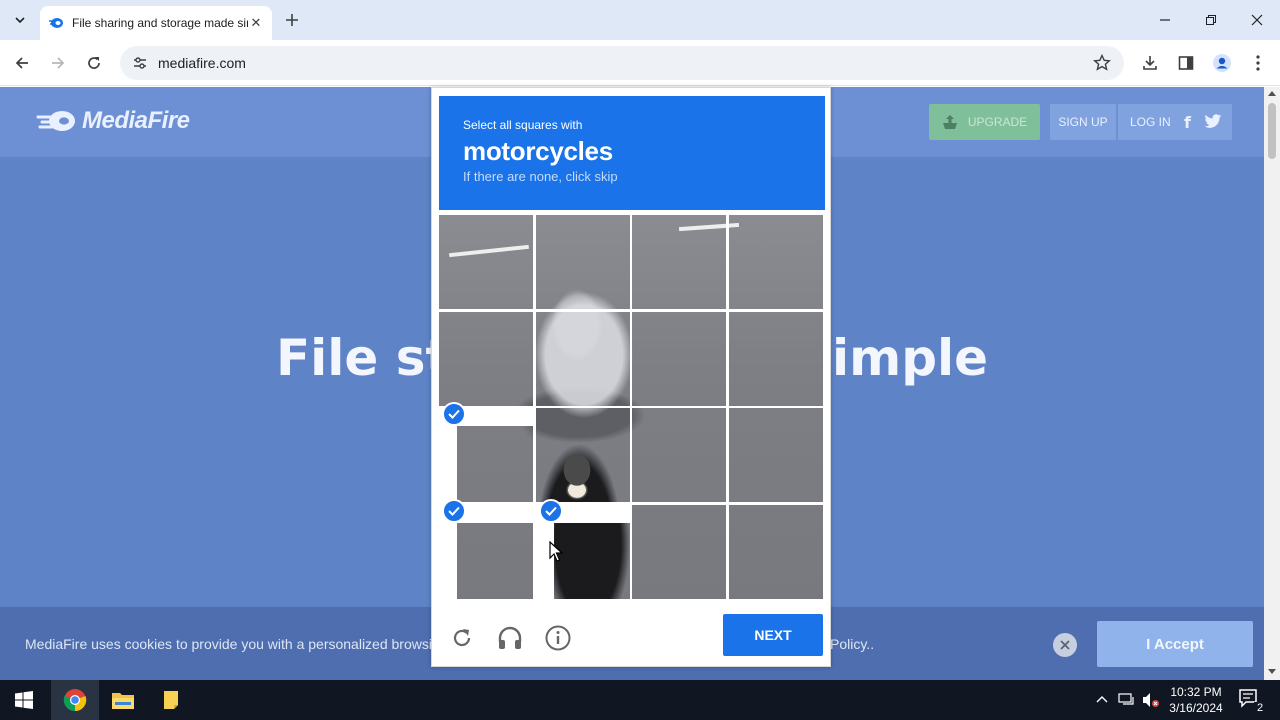 This screenshot has width=1280, height=720. Describe the element at coordinates (1102, 63) in the screenshot. I see `bookmark-star-icon` at that location.